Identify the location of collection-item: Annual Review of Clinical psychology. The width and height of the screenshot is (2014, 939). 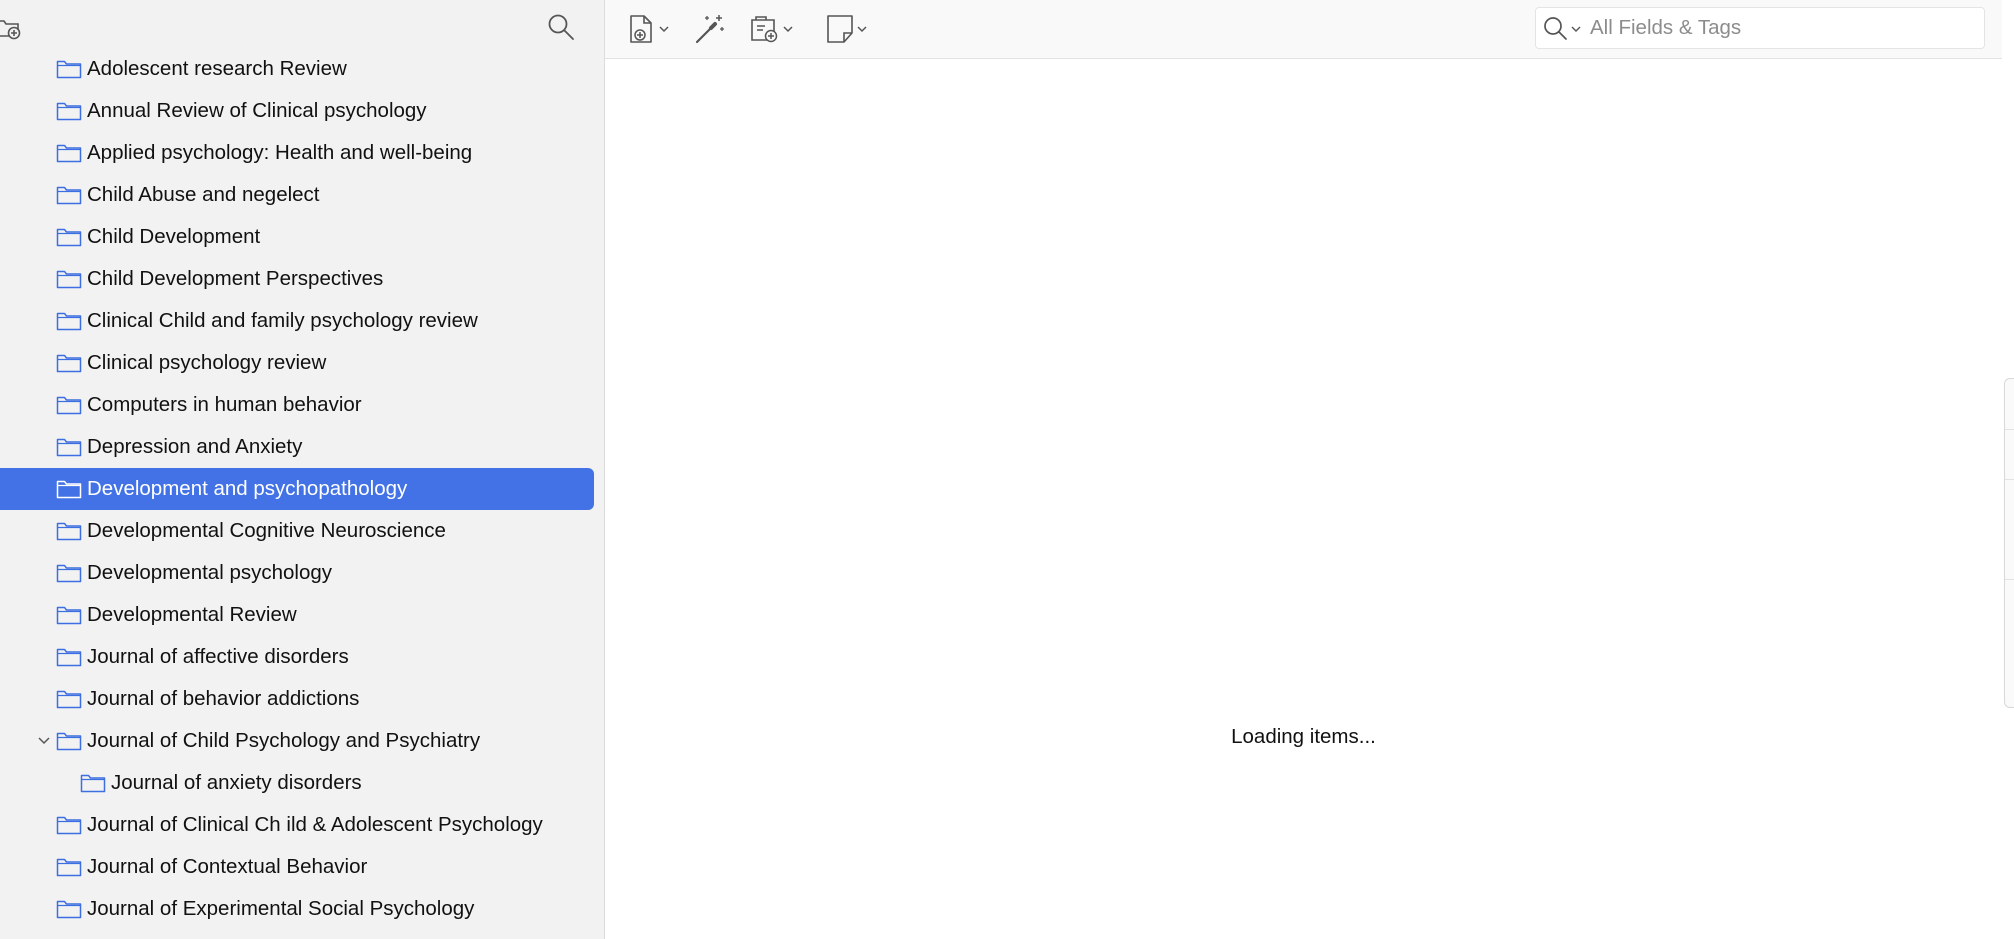
(297, 111).